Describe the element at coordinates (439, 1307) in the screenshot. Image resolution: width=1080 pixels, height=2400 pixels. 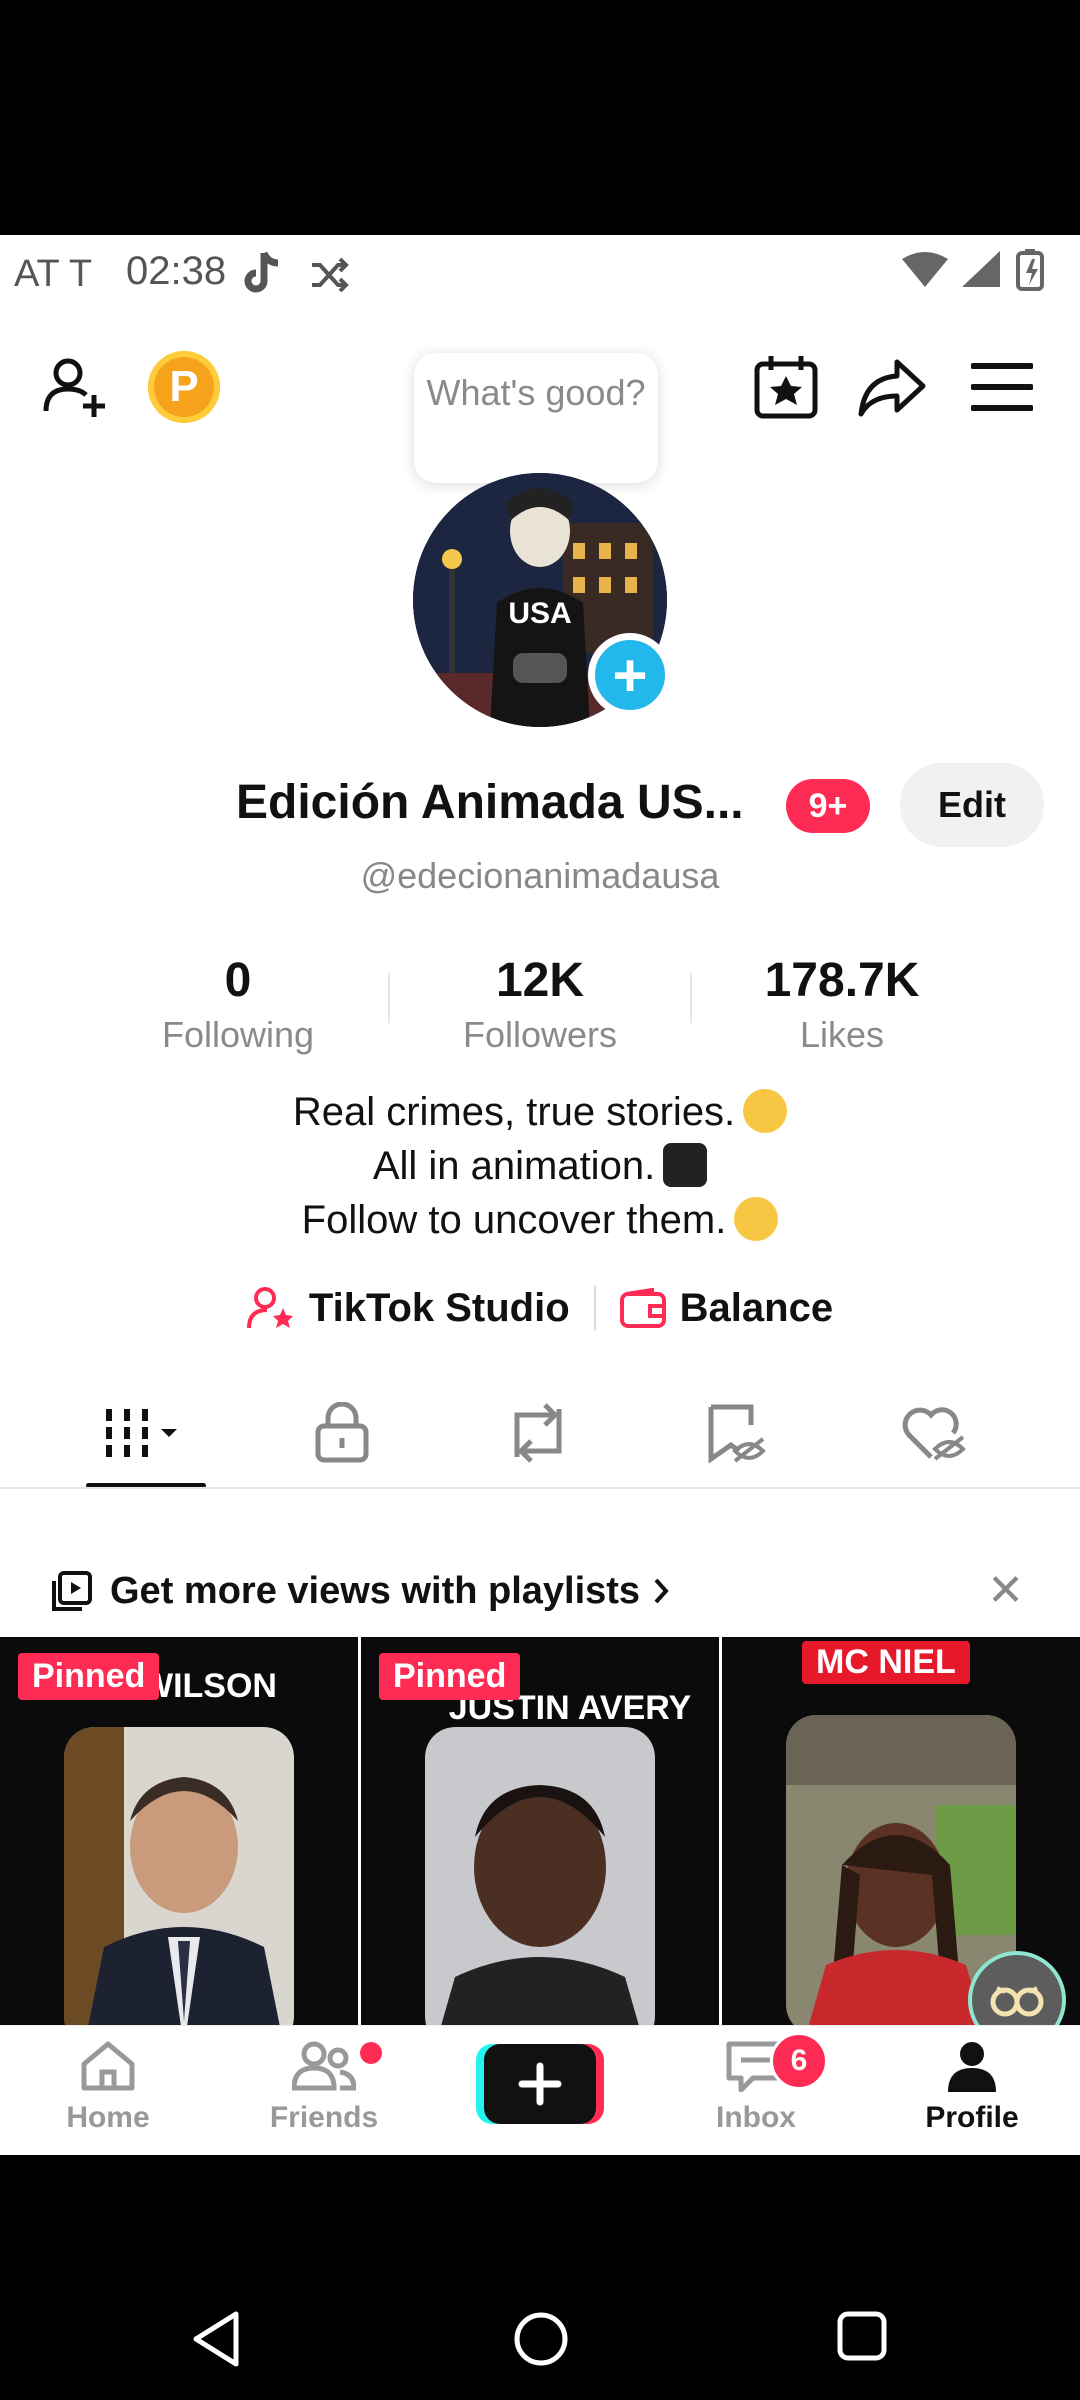
I see `tiktok-studio-label: TikTok Studio` at that location.